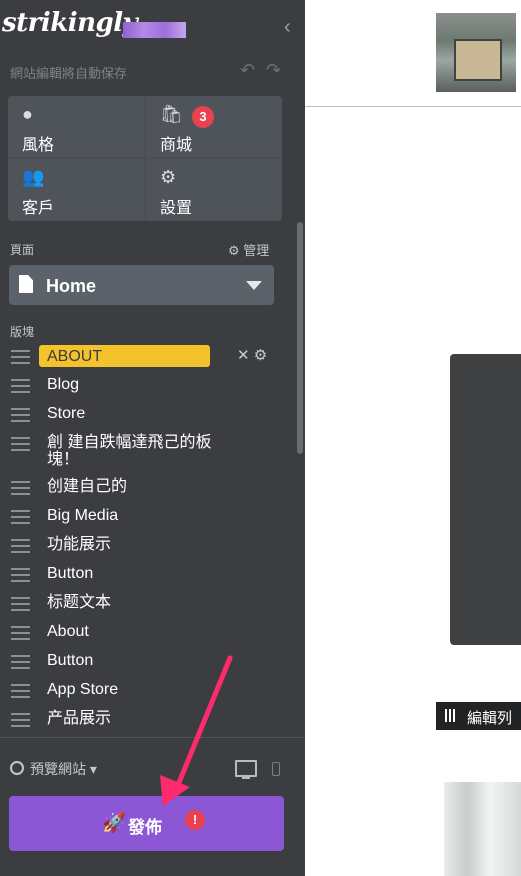  I want to click on annotation-arrow, so click(196, 730).